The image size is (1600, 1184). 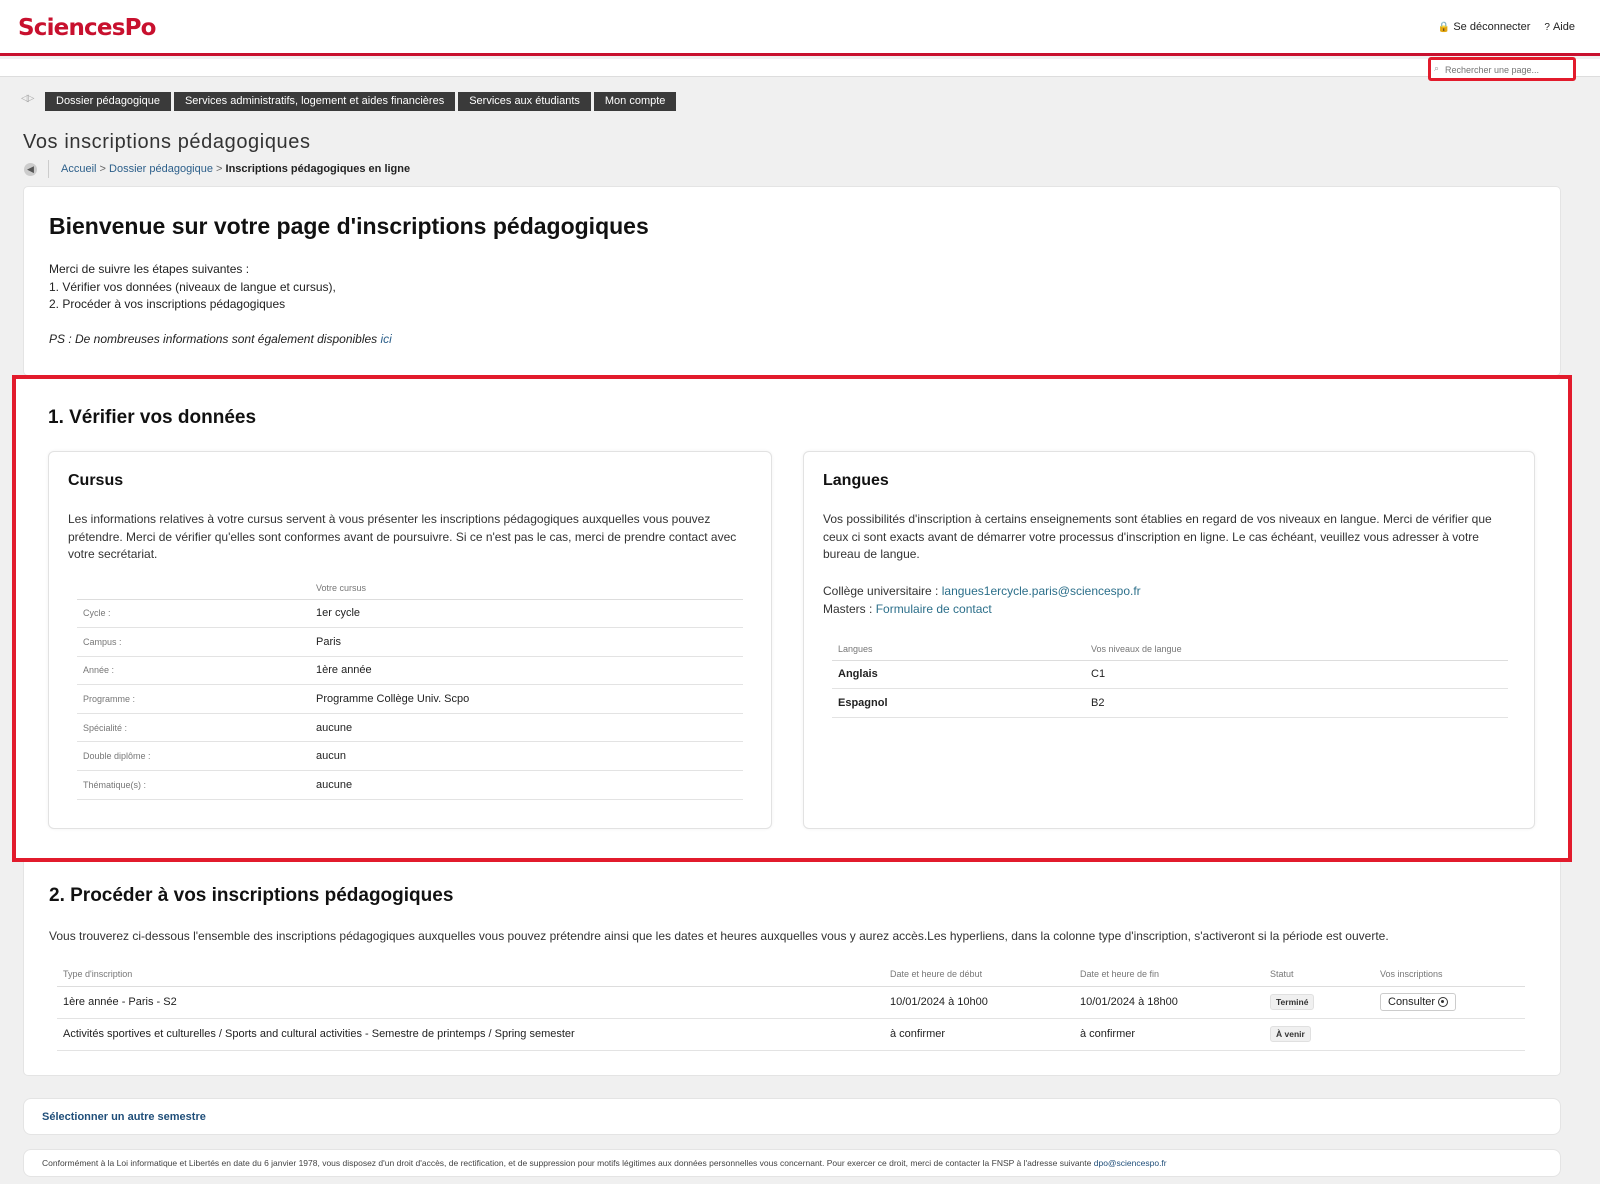 I want to click on logout-link: 🔒 Se déconnecter, so click(x=1484, y=27).